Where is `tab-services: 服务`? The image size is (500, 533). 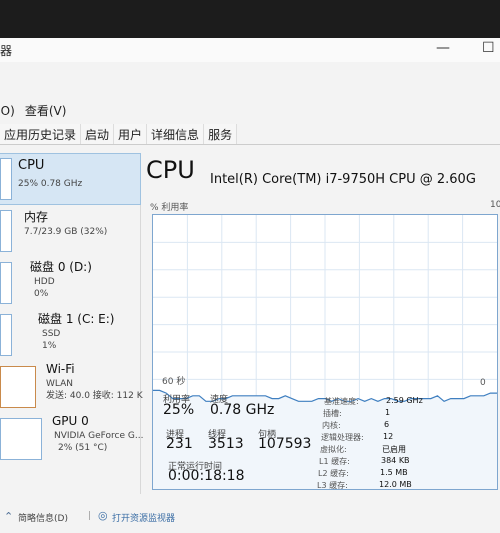
tab-services: 服务 is located at coordinates (221, 134).